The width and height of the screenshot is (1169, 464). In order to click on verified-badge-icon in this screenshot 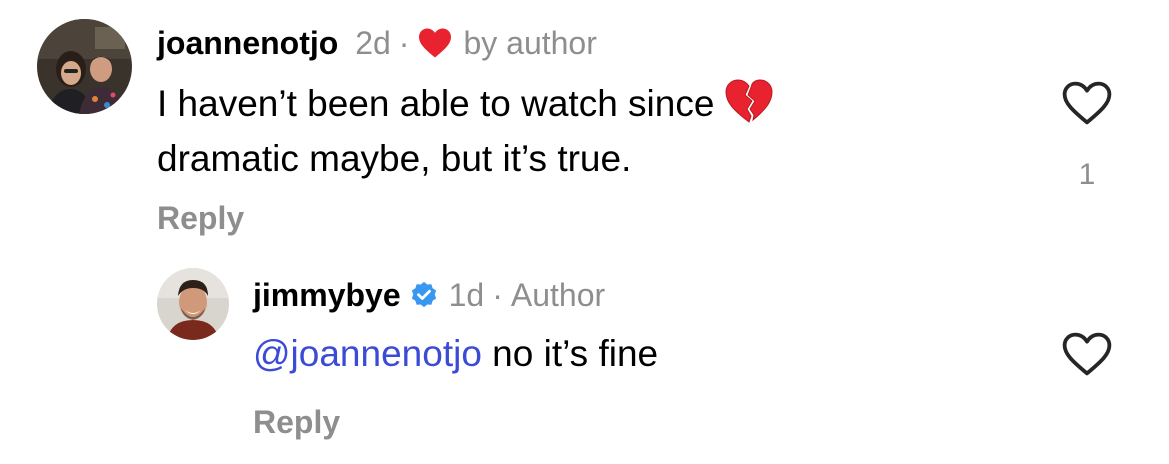, I will do `click(424, 299)`.